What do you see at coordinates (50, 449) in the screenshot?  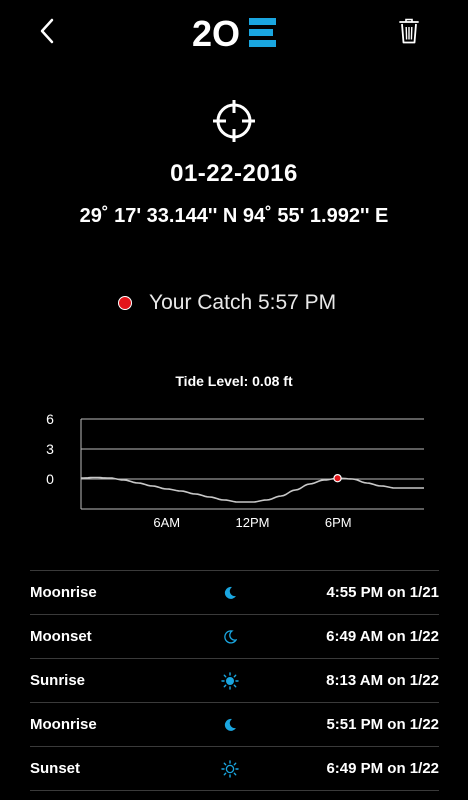 I see `y-tick-label: 3` at bounding box center [50, 449].